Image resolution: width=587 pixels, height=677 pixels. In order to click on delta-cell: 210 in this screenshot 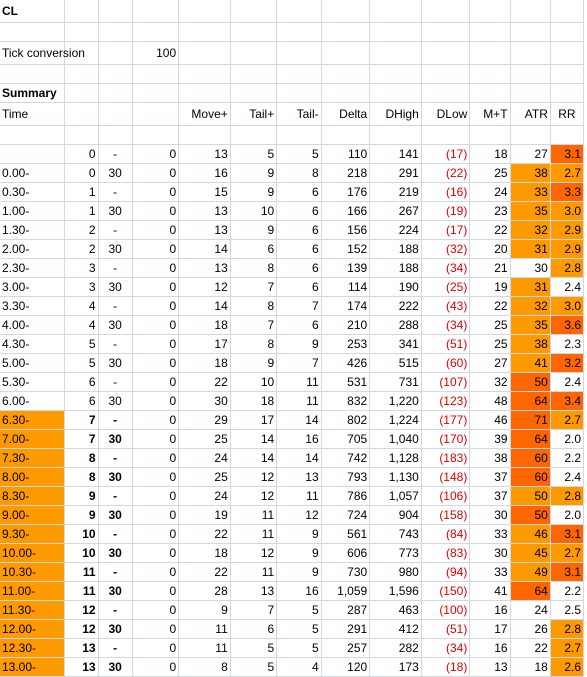, I will do `click(346, 325)`.